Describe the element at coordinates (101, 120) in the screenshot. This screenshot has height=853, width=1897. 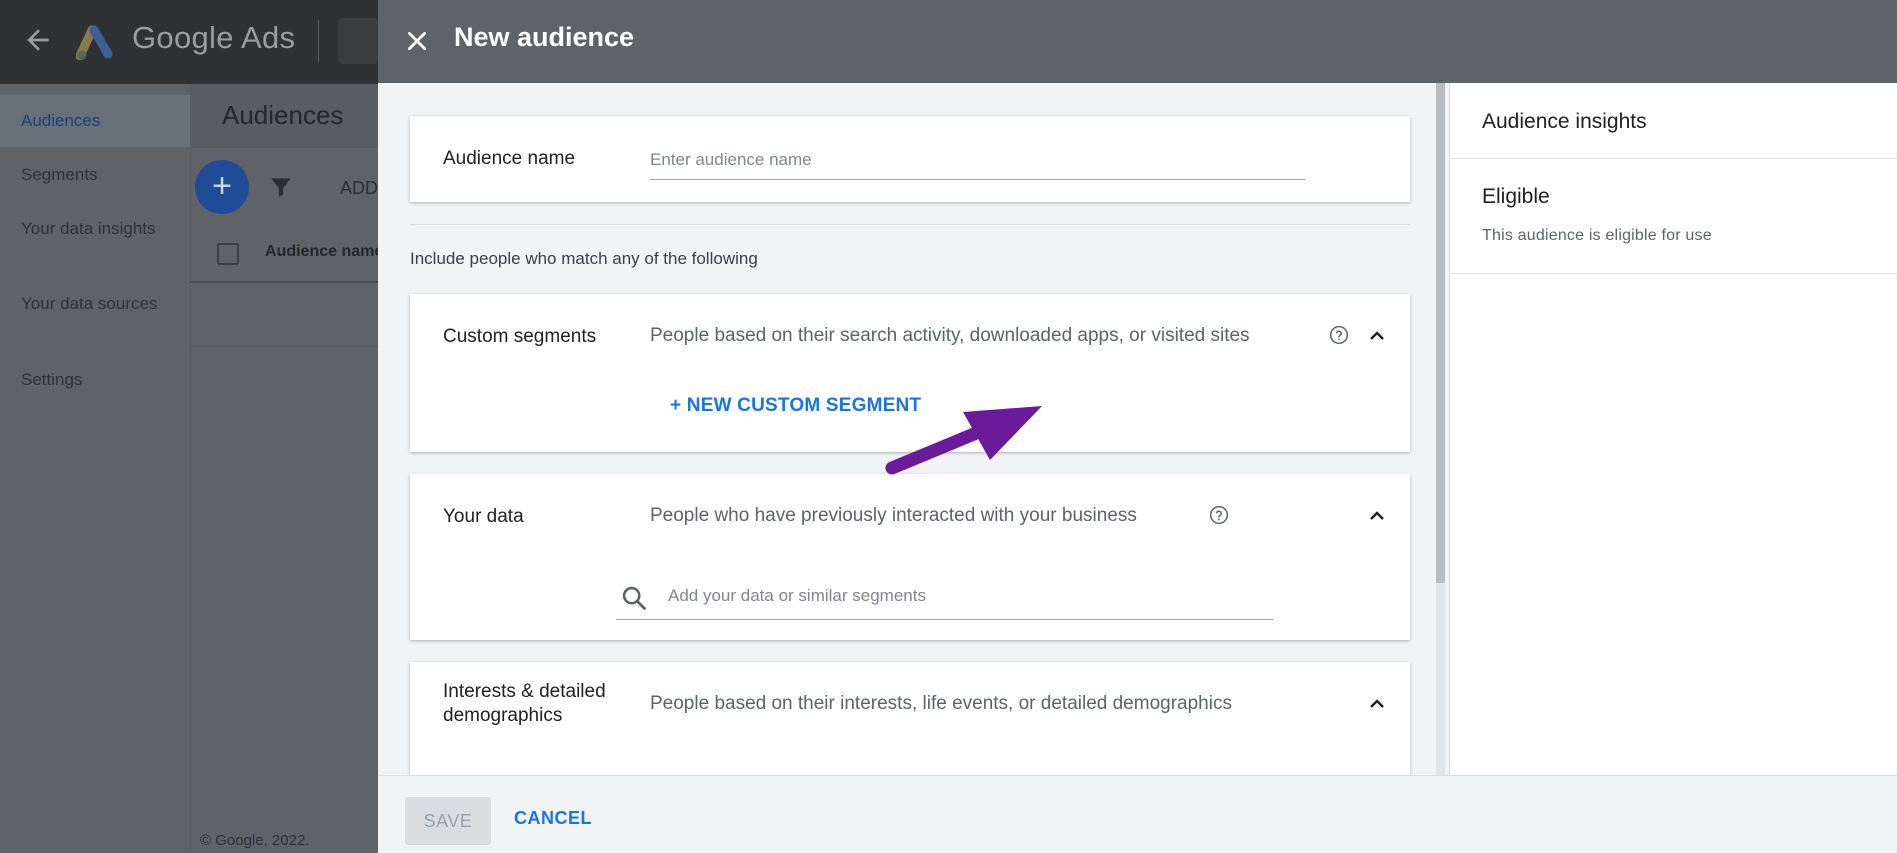
I see `sidebar-item-audiences: Audiences` at that location.